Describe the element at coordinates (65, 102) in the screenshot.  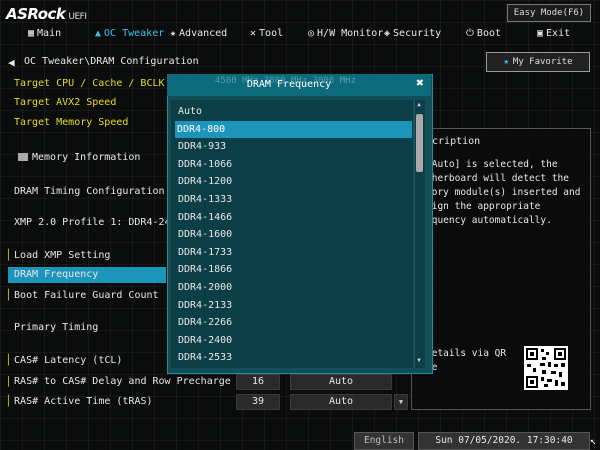
I see `target-avx2-label: Target AVX2 Speed` at that location.